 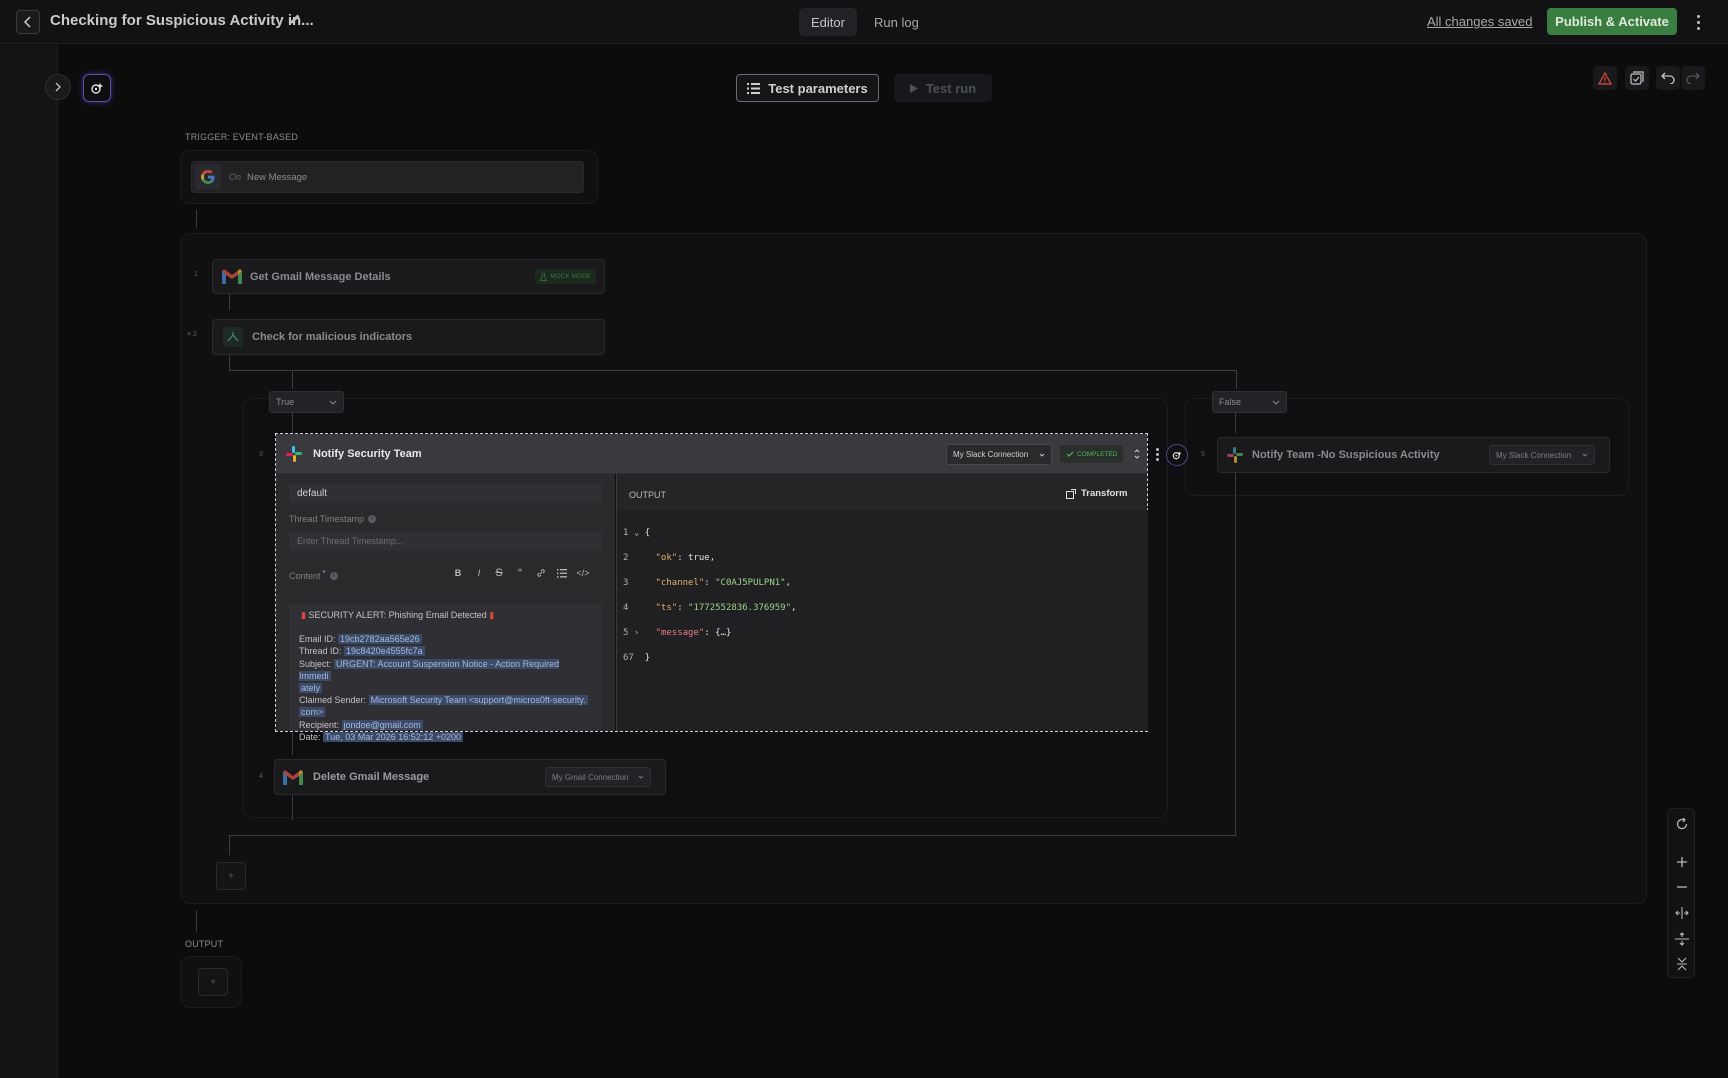 I want to click on code-icon: </>, so click(x=583, y=573).